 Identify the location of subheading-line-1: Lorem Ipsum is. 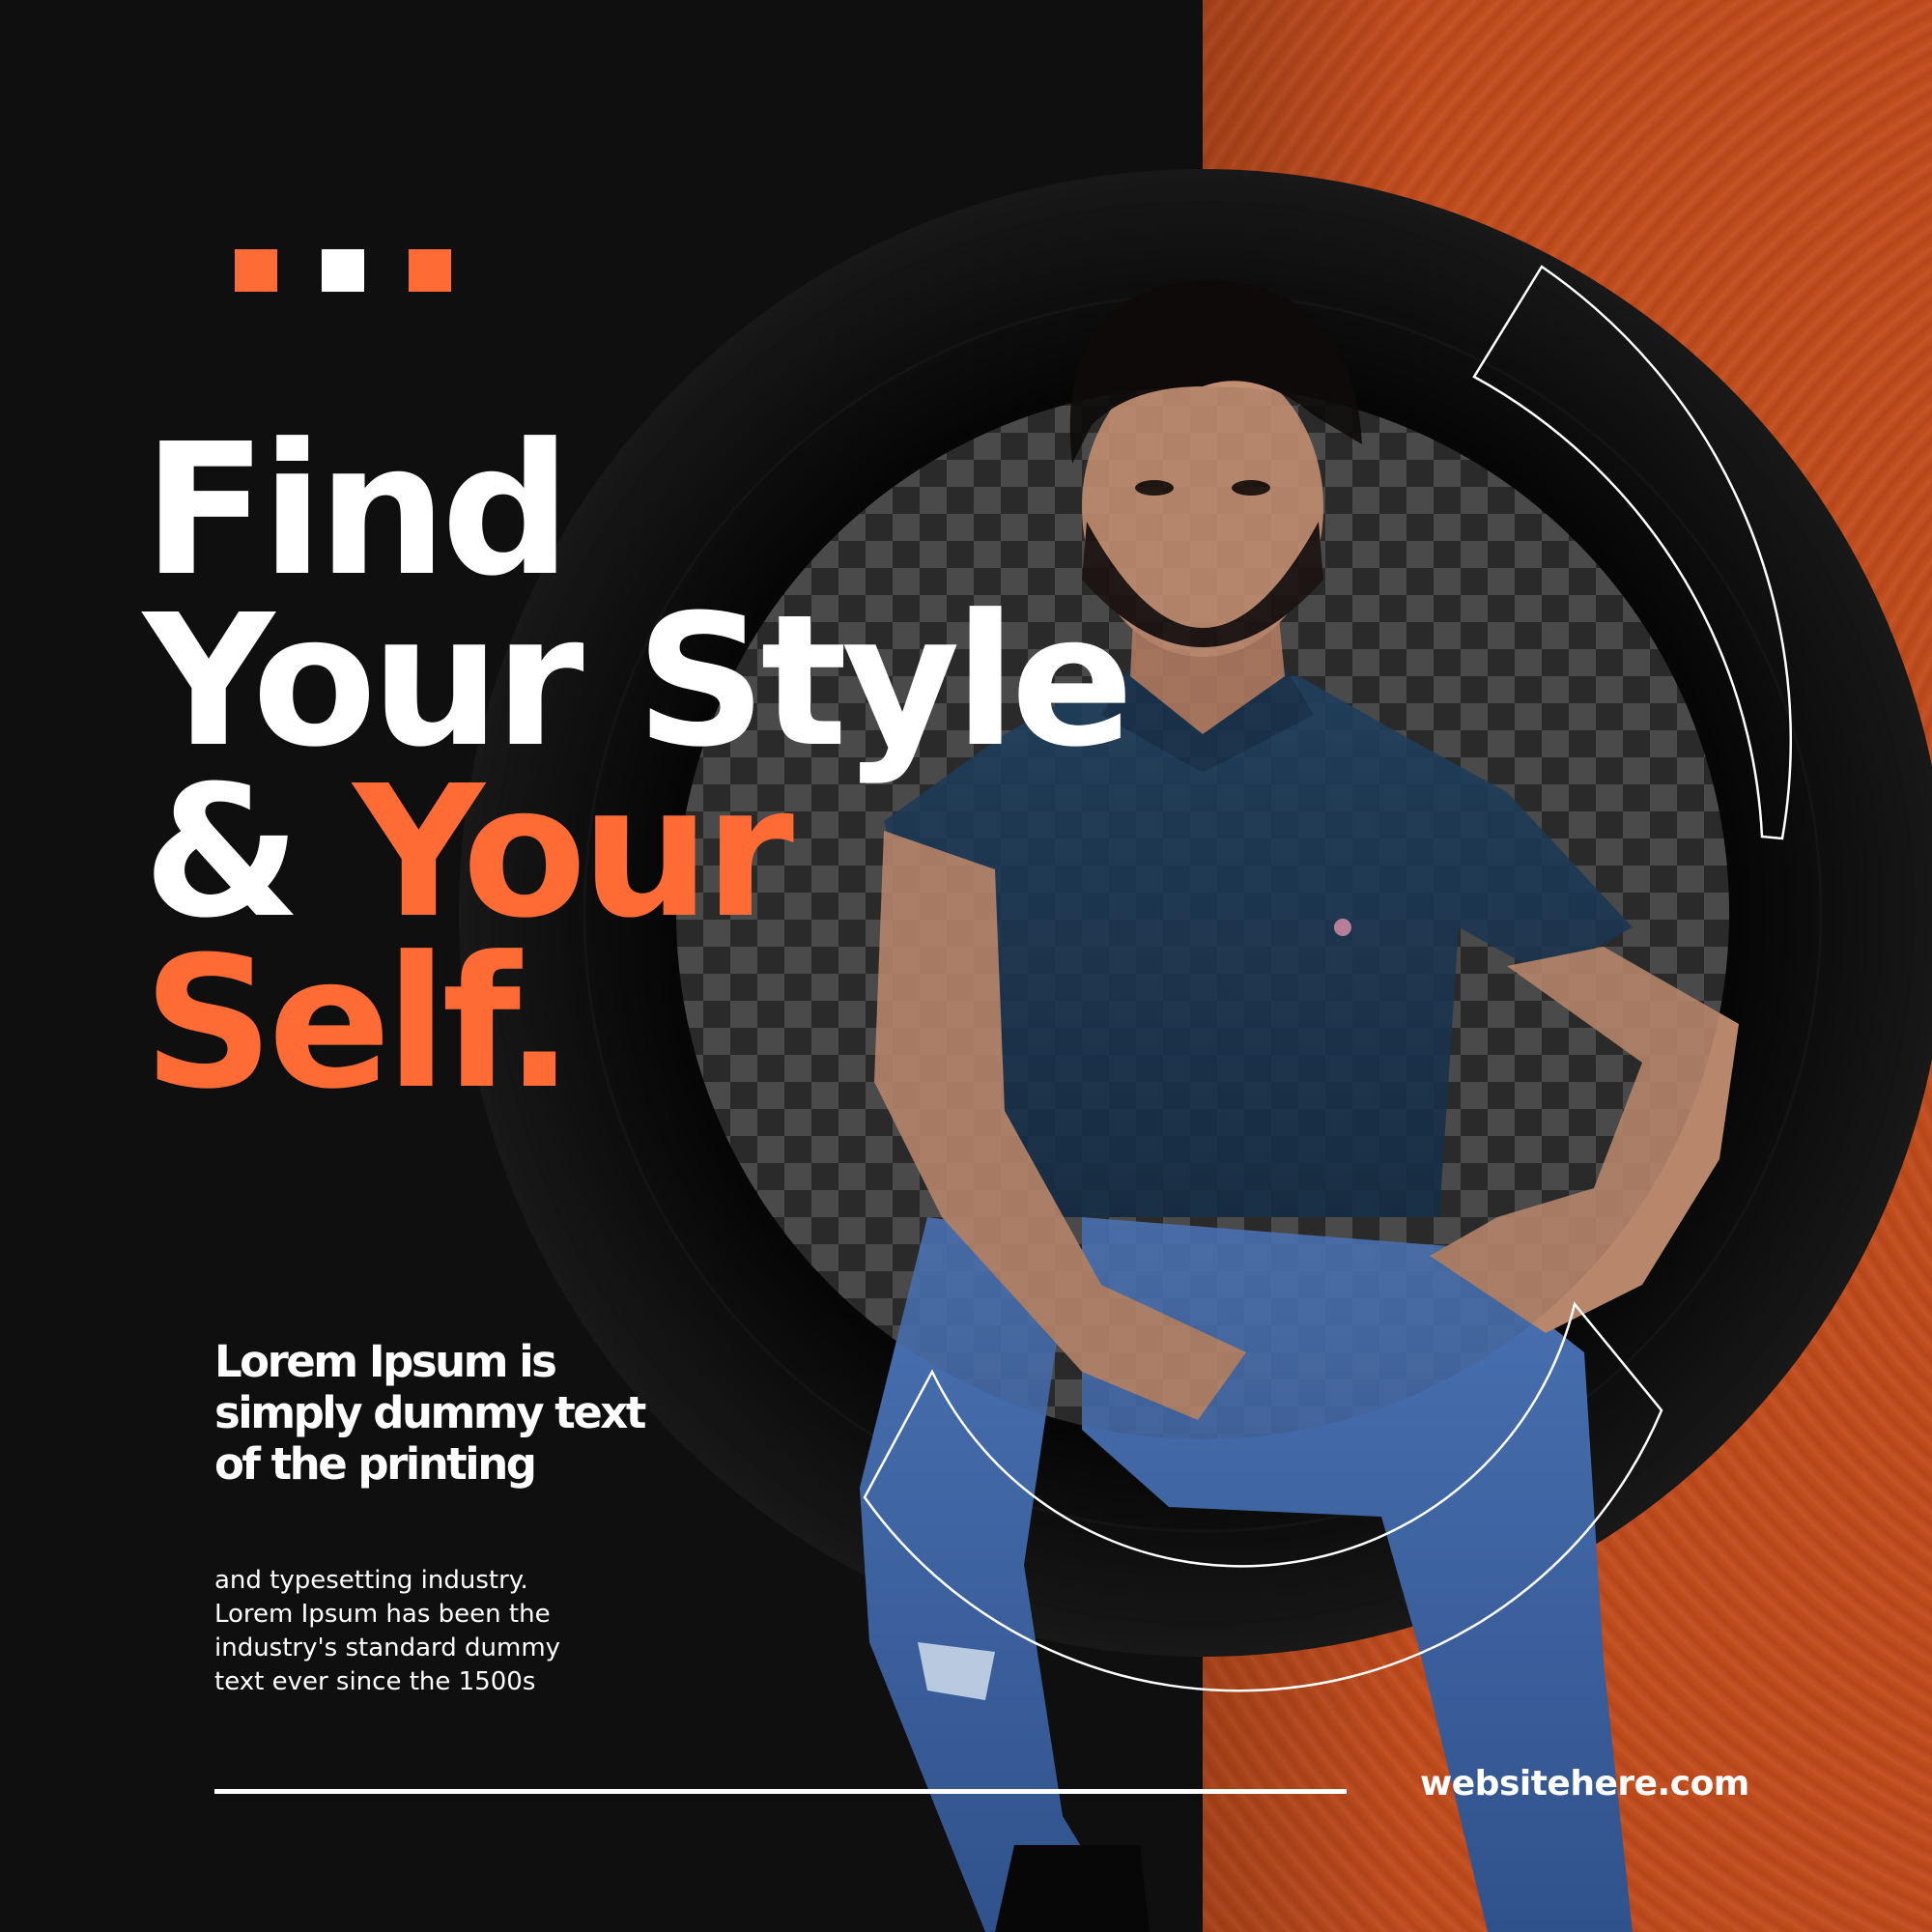
(385, 1361).